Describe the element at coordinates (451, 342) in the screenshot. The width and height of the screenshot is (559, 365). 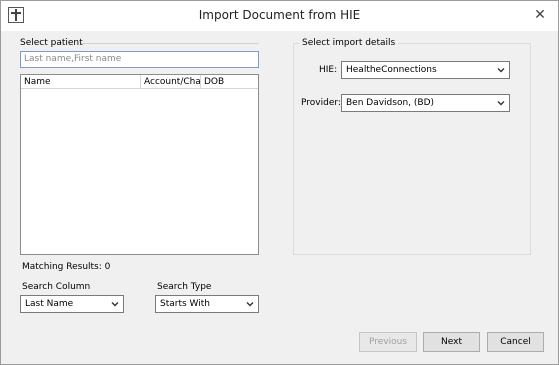
I see `next-button: Next` at that location.